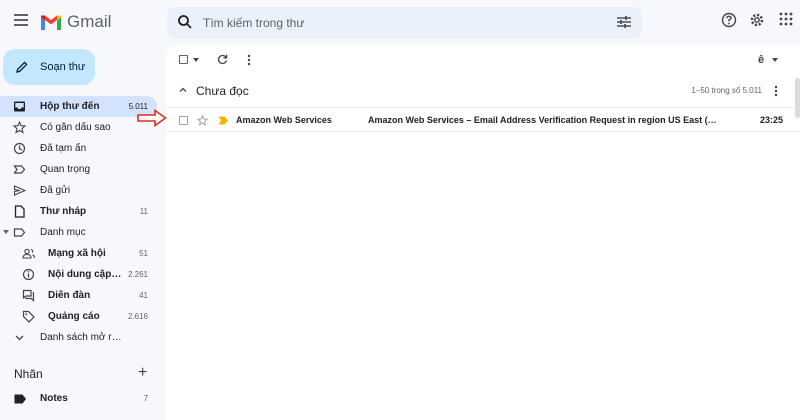 The height and width of the screenshot is (420, 800). Describe the element at coordinates (28, 253) in the screenshot. I see `people-icon` at that location.